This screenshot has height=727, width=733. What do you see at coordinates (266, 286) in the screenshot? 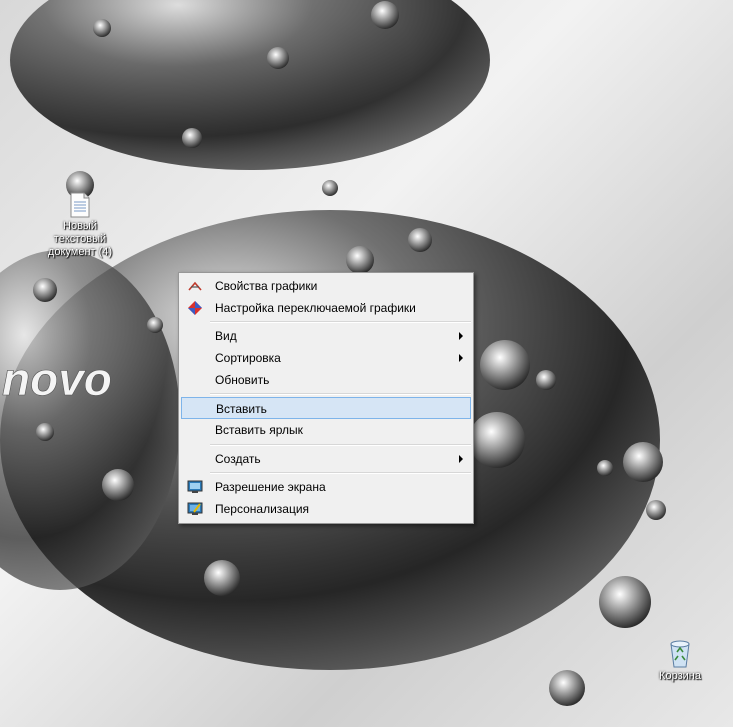
I see `menu-item-label: Свойства графики` at bounding box center [266, 286].